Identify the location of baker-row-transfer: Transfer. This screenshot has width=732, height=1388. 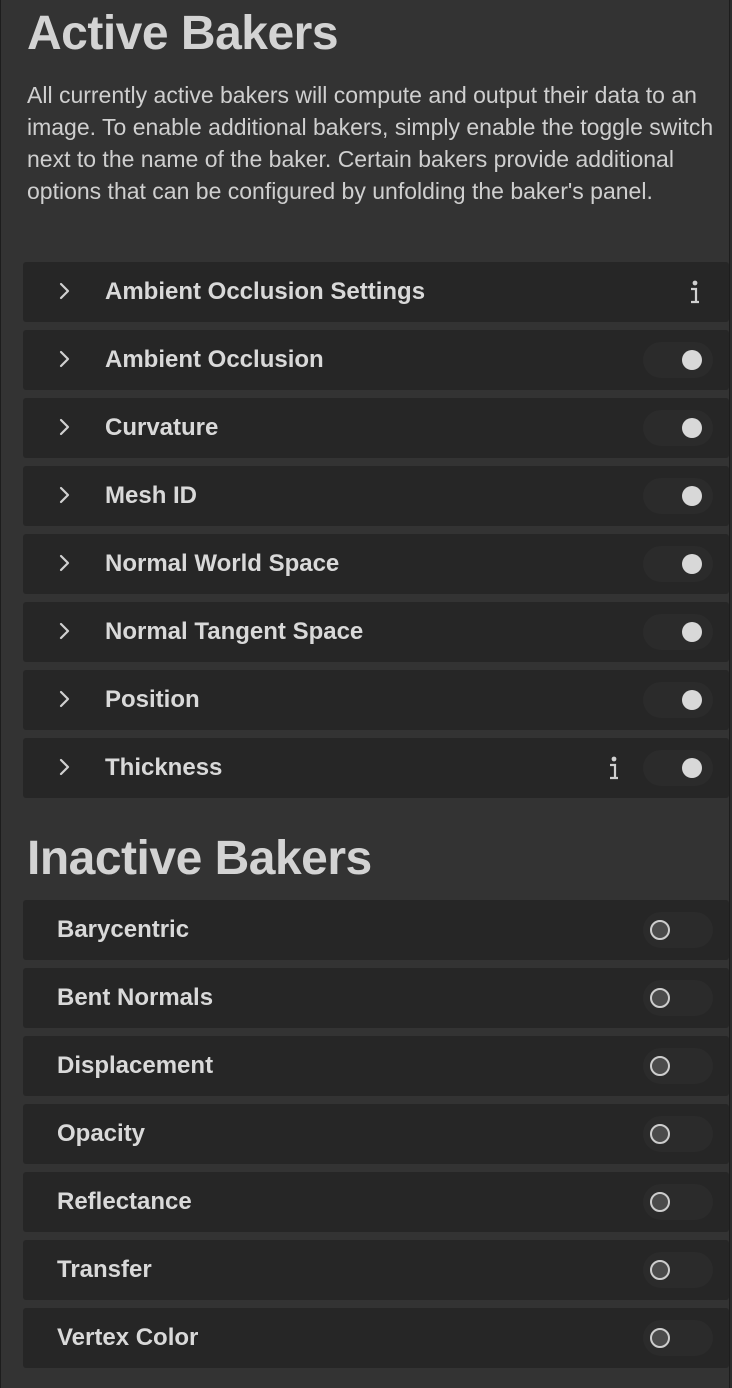
(376, 1270).